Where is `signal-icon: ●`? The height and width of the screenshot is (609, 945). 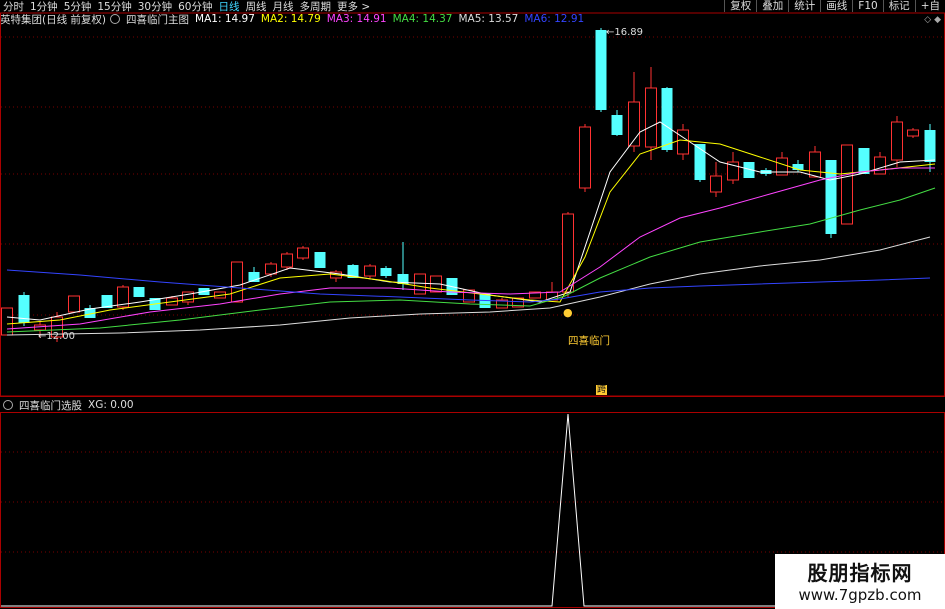
signal-icon: ● is located at coordinates (568, 312).